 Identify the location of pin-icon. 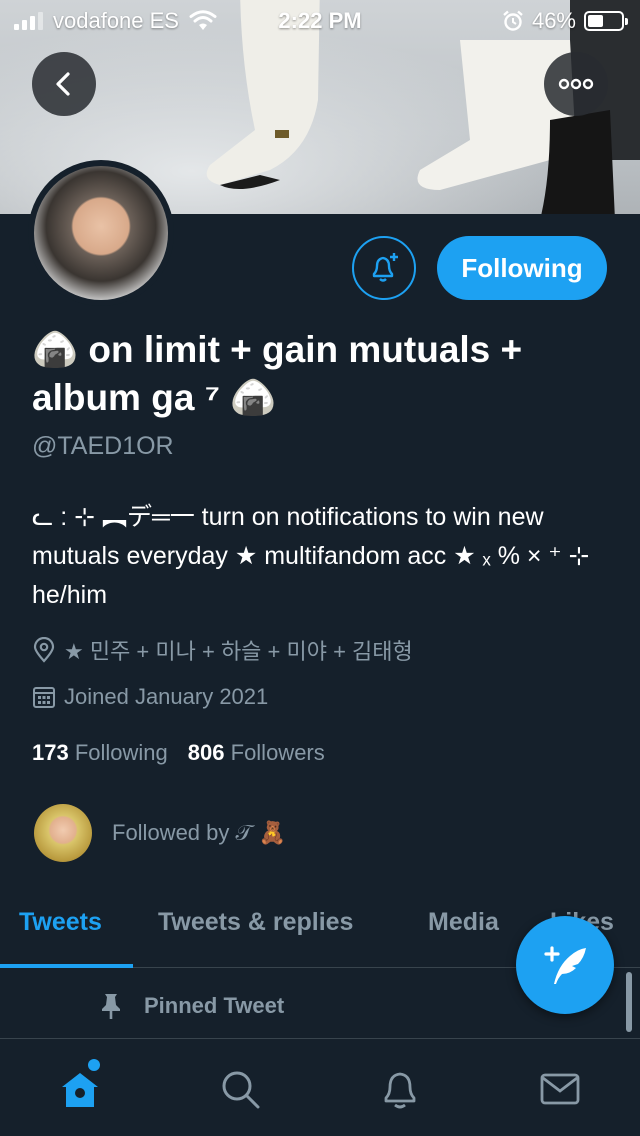
(111, 1006).